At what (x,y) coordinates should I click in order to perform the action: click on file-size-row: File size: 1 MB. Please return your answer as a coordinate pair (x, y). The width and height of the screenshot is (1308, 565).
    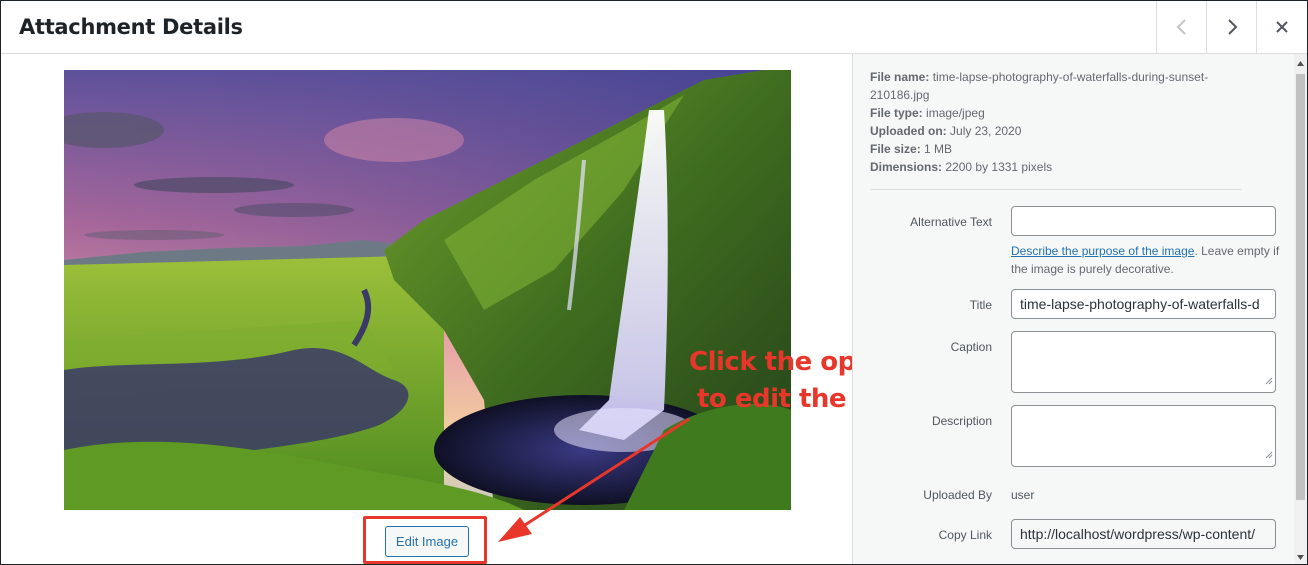
    Looking at the image, I should click on (911, 149).